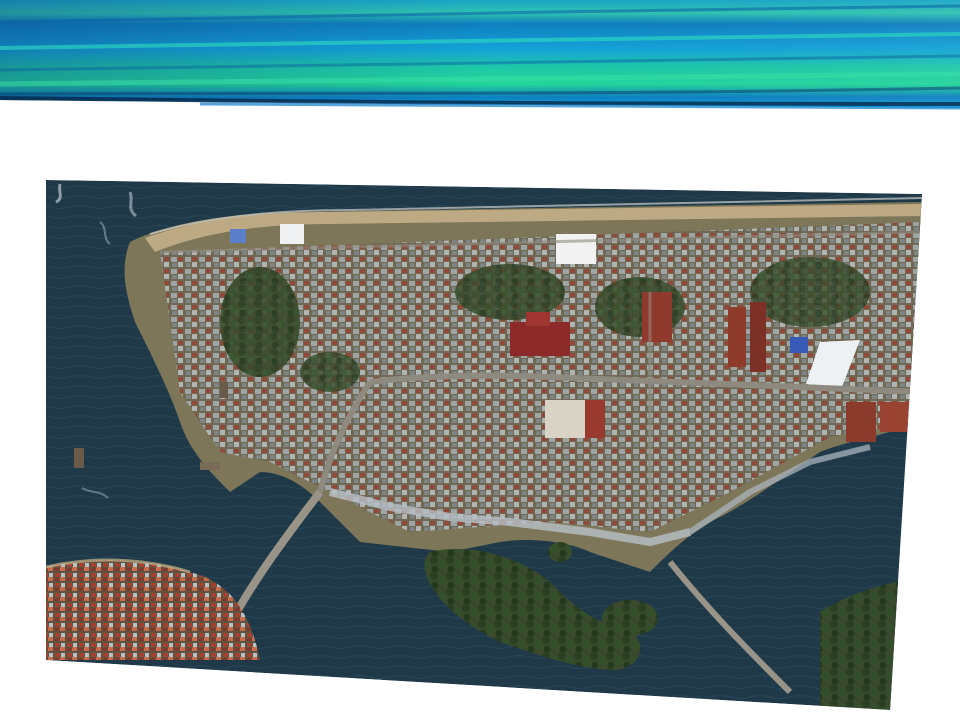  What do you see at coordinates (540, 339) in the screenshot?
I see `red-roof-church` at bounding box center [540, 339].